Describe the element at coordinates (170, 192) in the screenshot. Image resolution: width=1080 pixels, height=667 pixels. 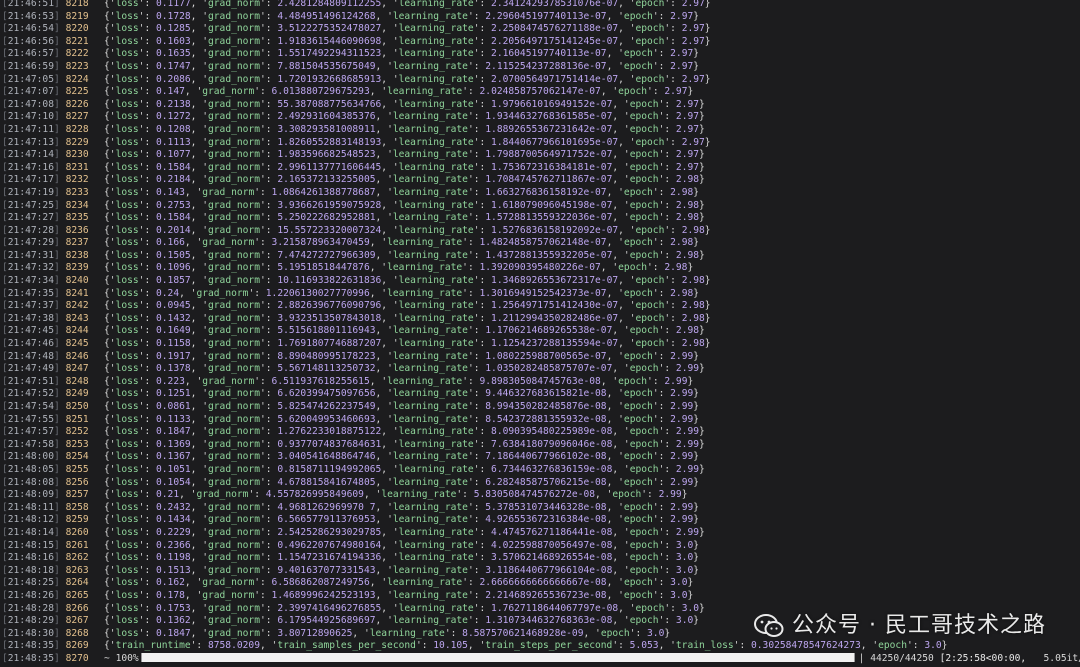
I see `value-loss: 0.143` at that location.